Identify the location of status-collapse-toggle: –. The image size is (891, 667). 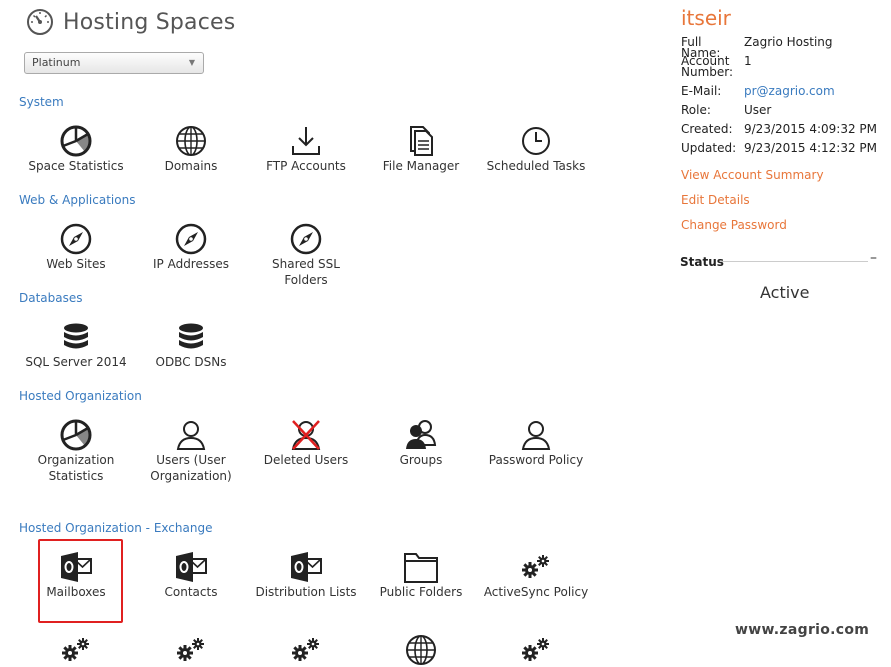
(873, 258).